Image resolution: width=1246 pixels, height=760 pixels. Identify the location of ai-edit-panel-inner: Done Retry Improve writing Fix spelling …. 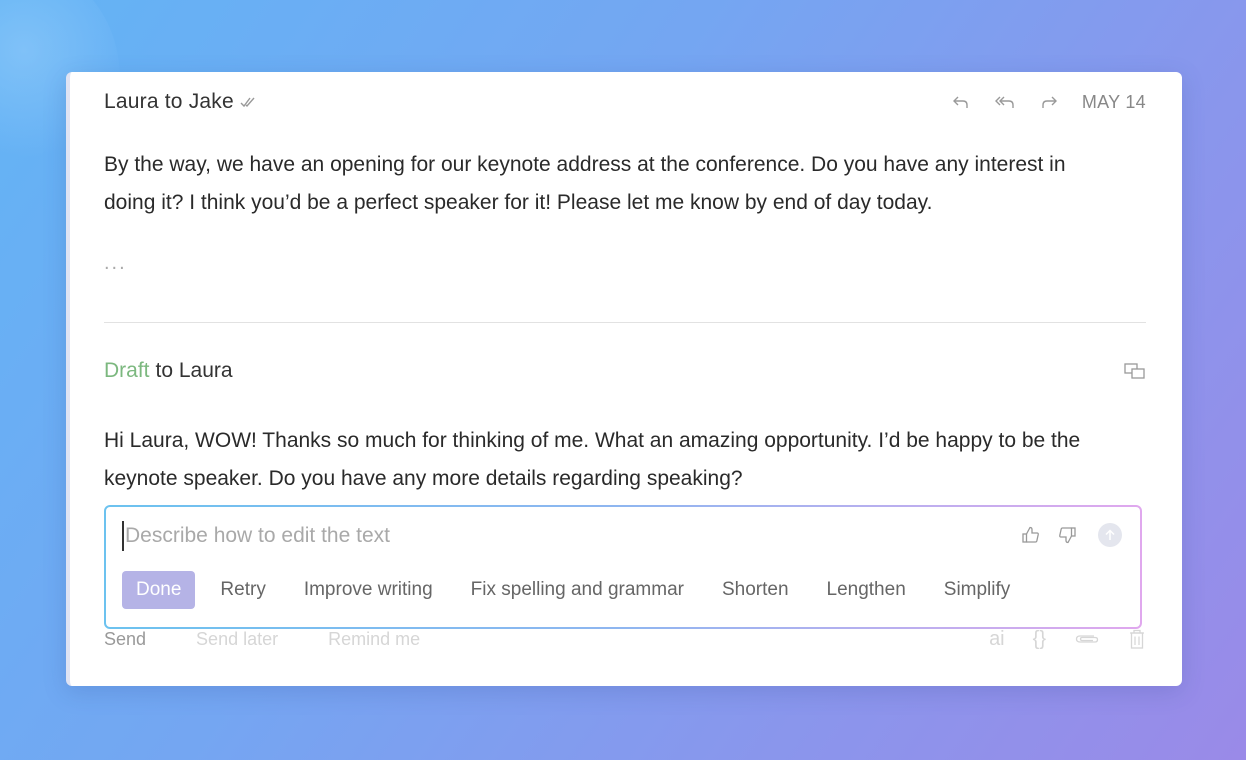
(623, 567).